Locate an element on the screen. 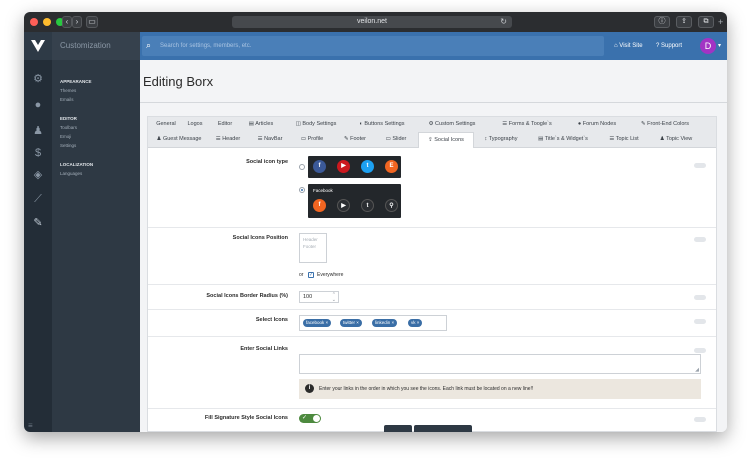 This screenshot has width=750, height=461. chat-icon: ● is located at coordinates (38, 105).